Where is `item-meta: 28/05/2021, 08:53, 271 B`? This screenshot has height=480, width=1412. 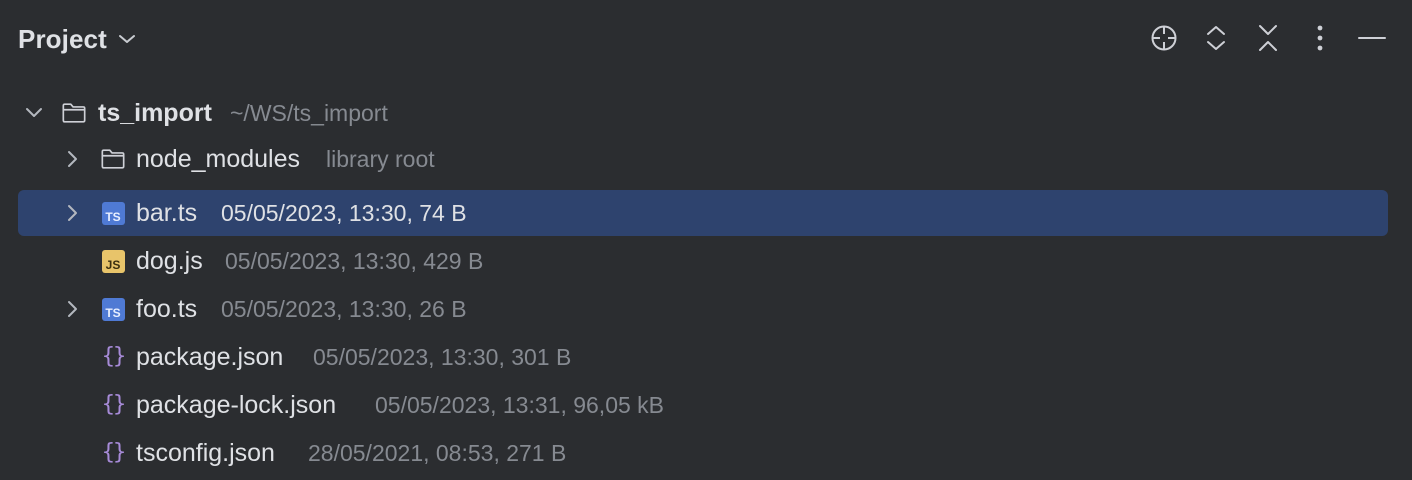
item-meta: 28/05/2021, 08:53, 271 B is located at coordinates (437, 452).